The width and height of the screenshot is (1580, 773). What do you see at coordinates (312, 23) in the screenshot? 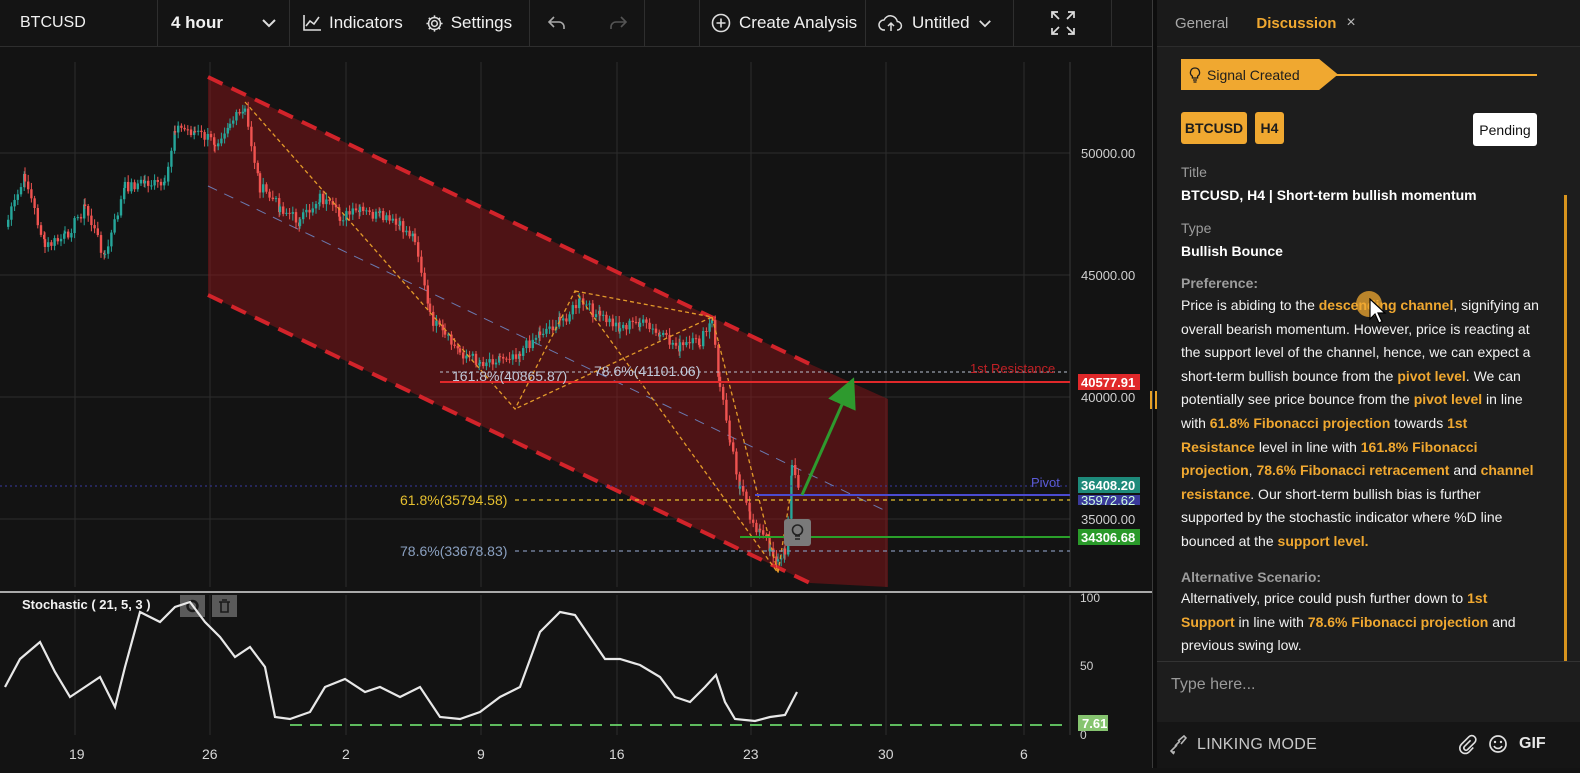
I see `line-chart-icon` at bounding box center [312, 23].